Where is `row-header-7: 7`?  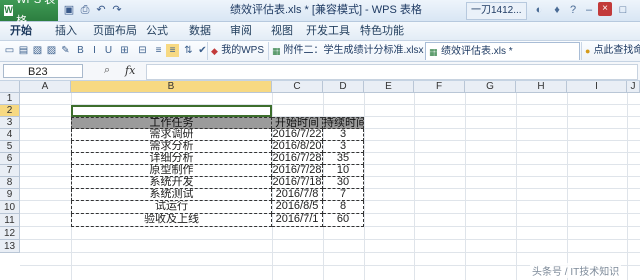 row-header-7: 7 is located at coordinates (10, 171).